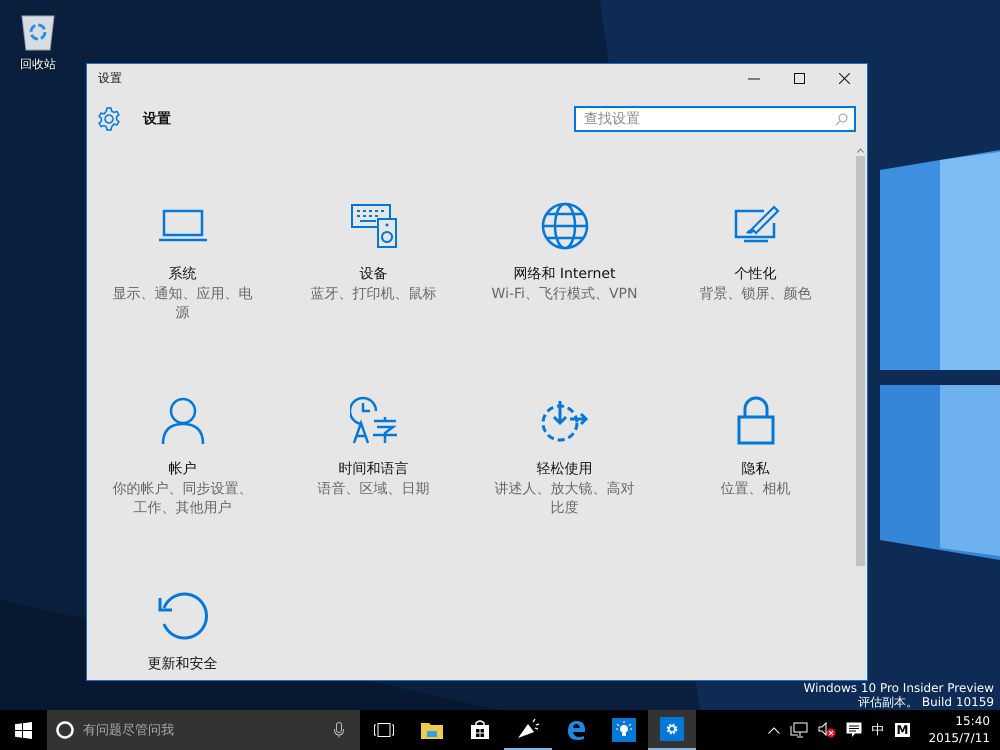 The image size is (1000, 750). Describe the element at coordinates (373, 489) in the screenshot. I see `category-description: 语音、区域、日期` at that location.